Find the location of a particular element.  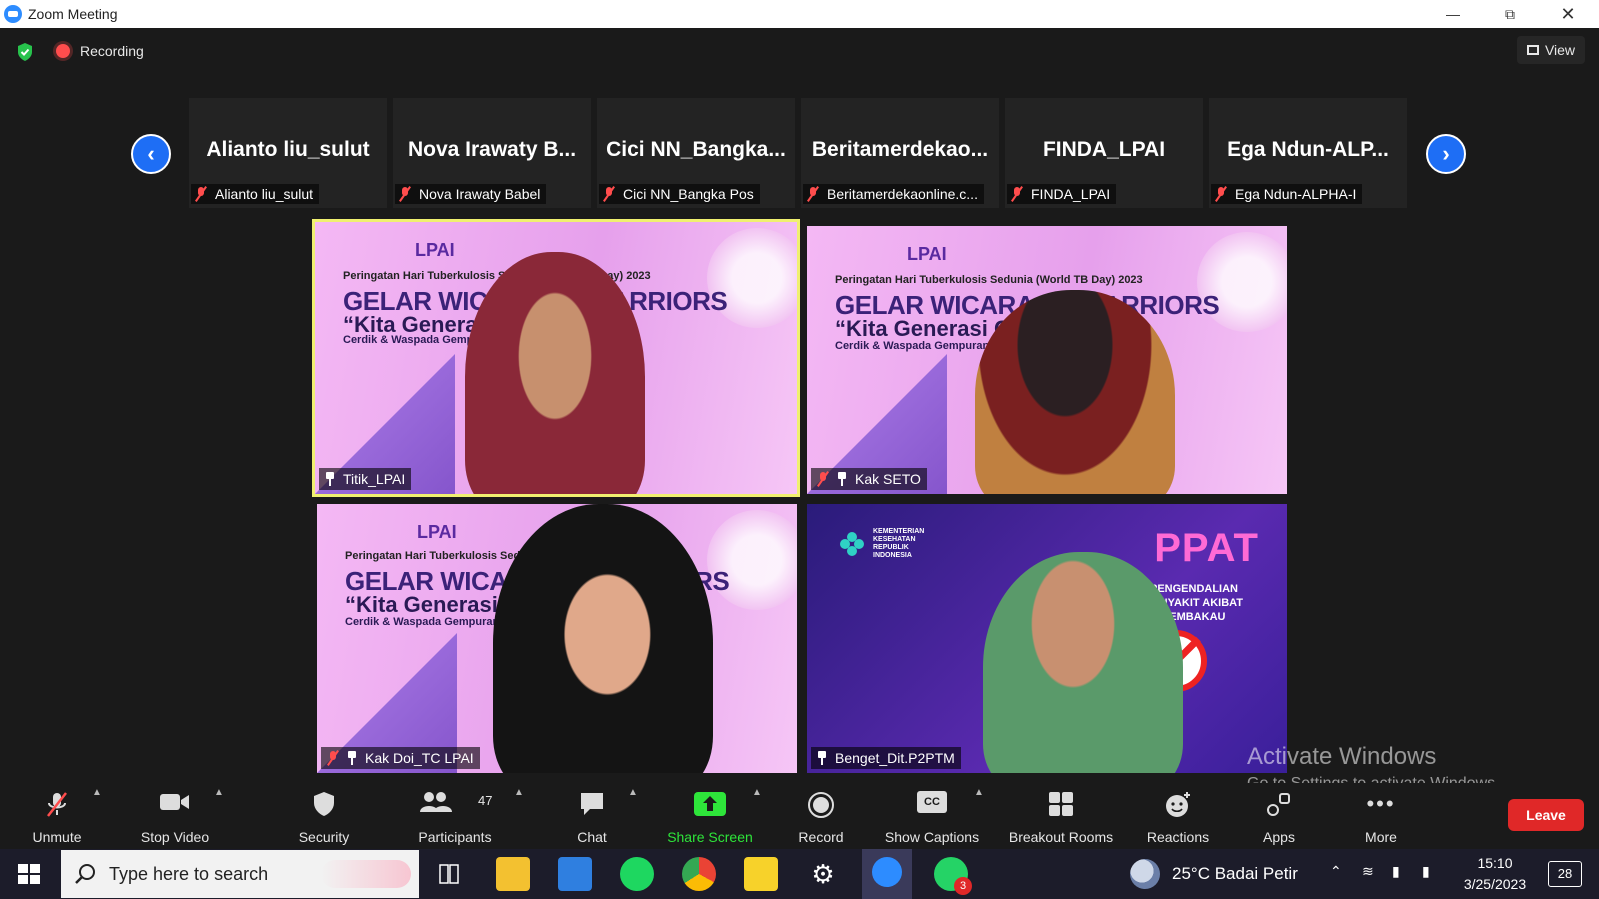

zoom-app-icon is located at coordinates (887, 872).